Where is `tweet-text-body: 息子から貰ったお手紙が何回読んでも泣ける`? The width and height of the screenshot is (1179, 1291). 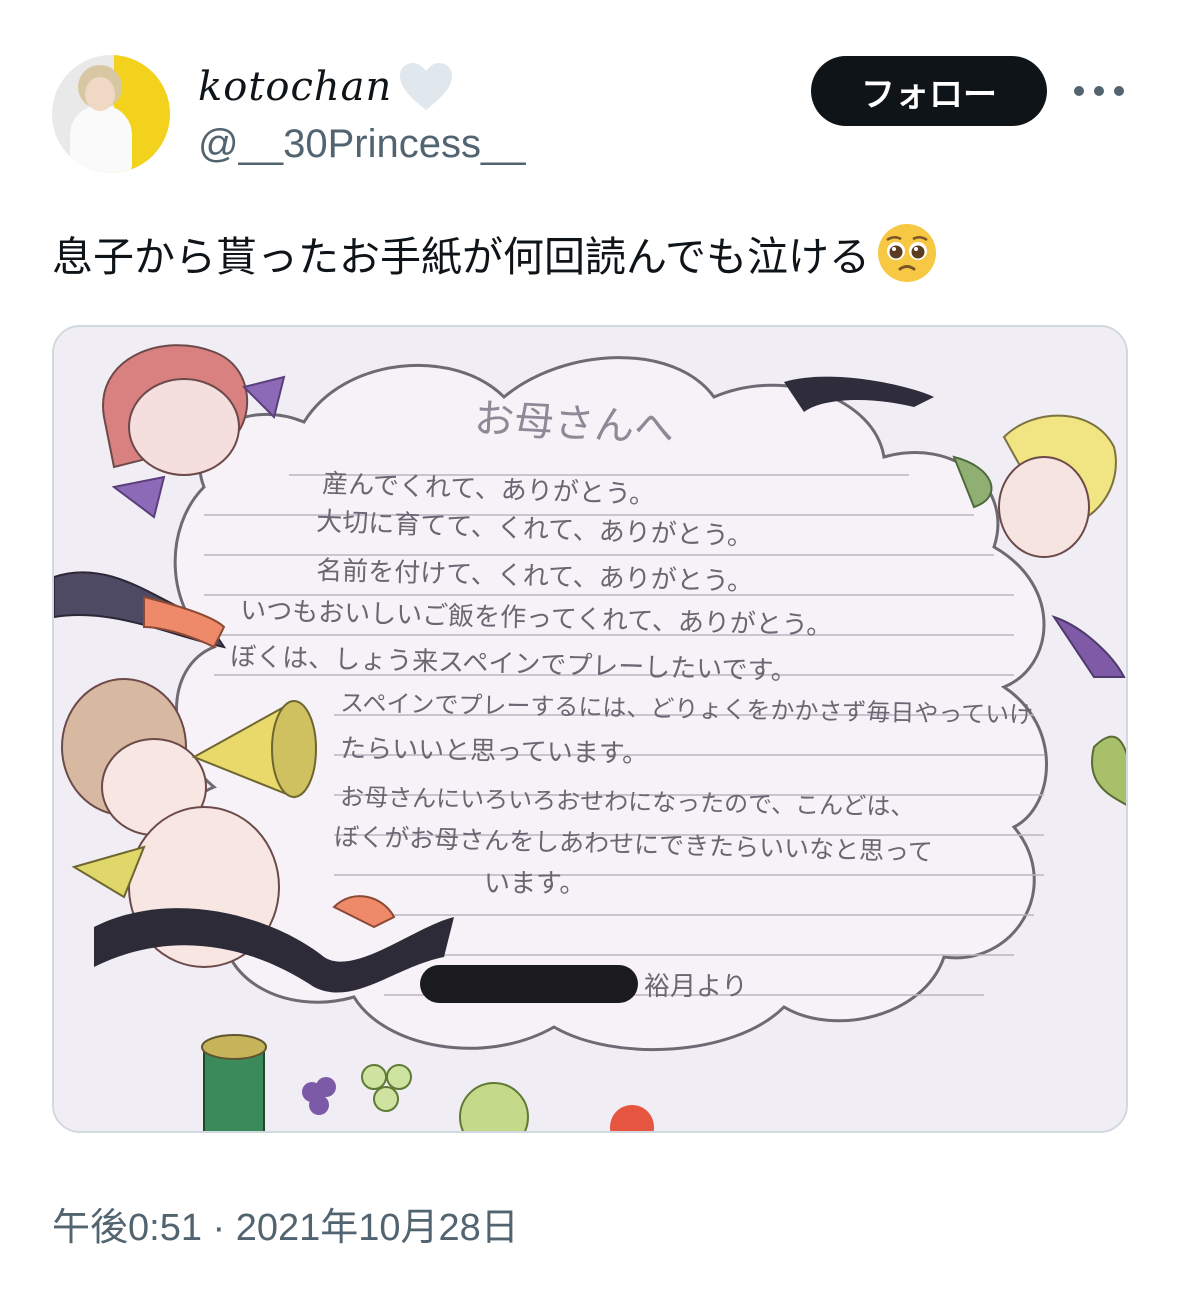 tweet-text-body: 息子から貰ったお手紙が何回読んでも泣ける is located at coordinates (461, 257).